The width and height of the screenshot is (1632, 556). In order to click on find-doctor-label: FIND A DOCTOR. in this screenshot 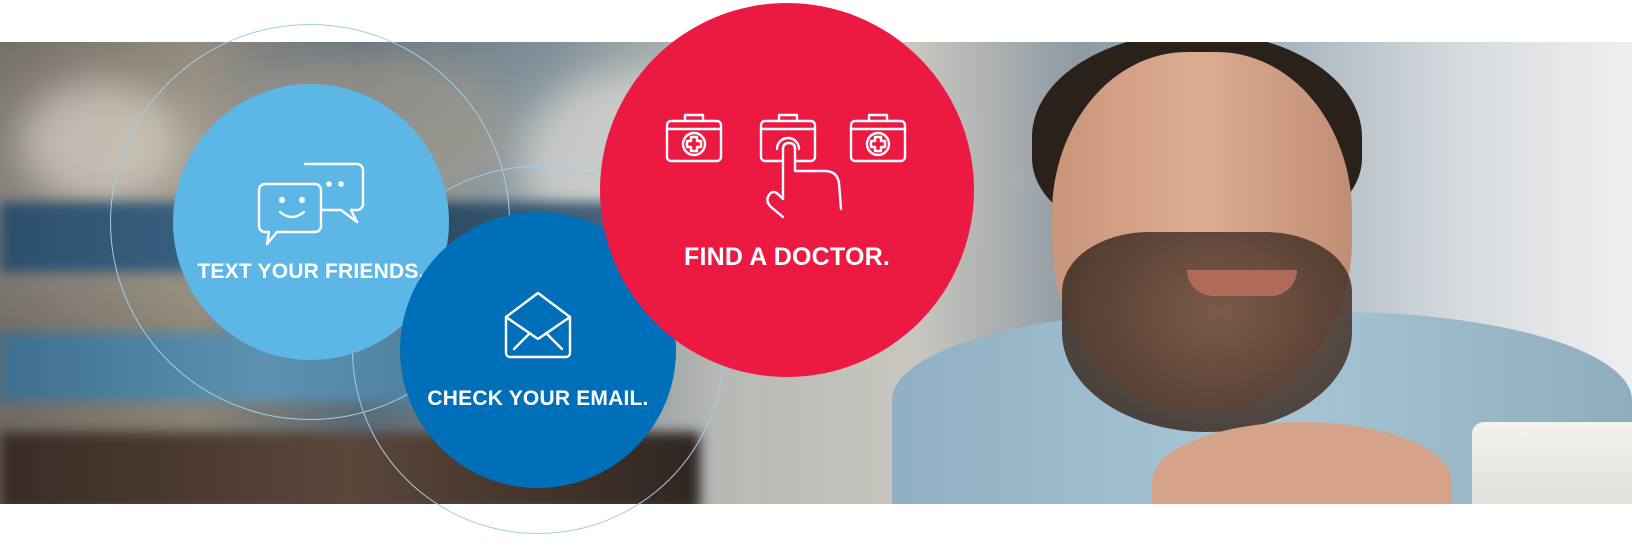, I will do `click(787, 256)`.